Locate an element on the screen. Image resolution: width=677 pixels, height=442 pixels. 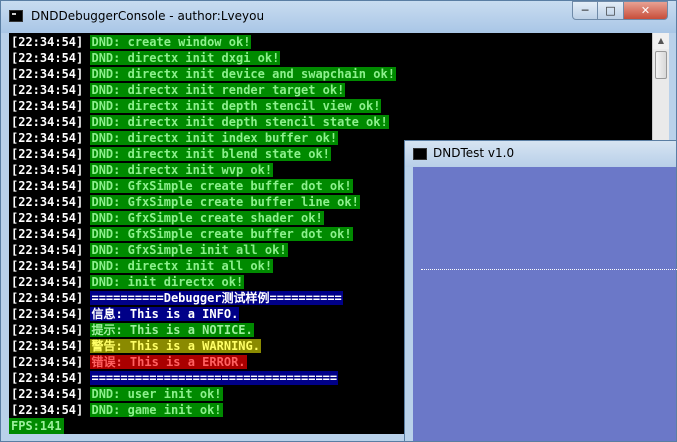
dndtest-titlebar: DNDTest v1.0 is located at coordinates (540, 154).